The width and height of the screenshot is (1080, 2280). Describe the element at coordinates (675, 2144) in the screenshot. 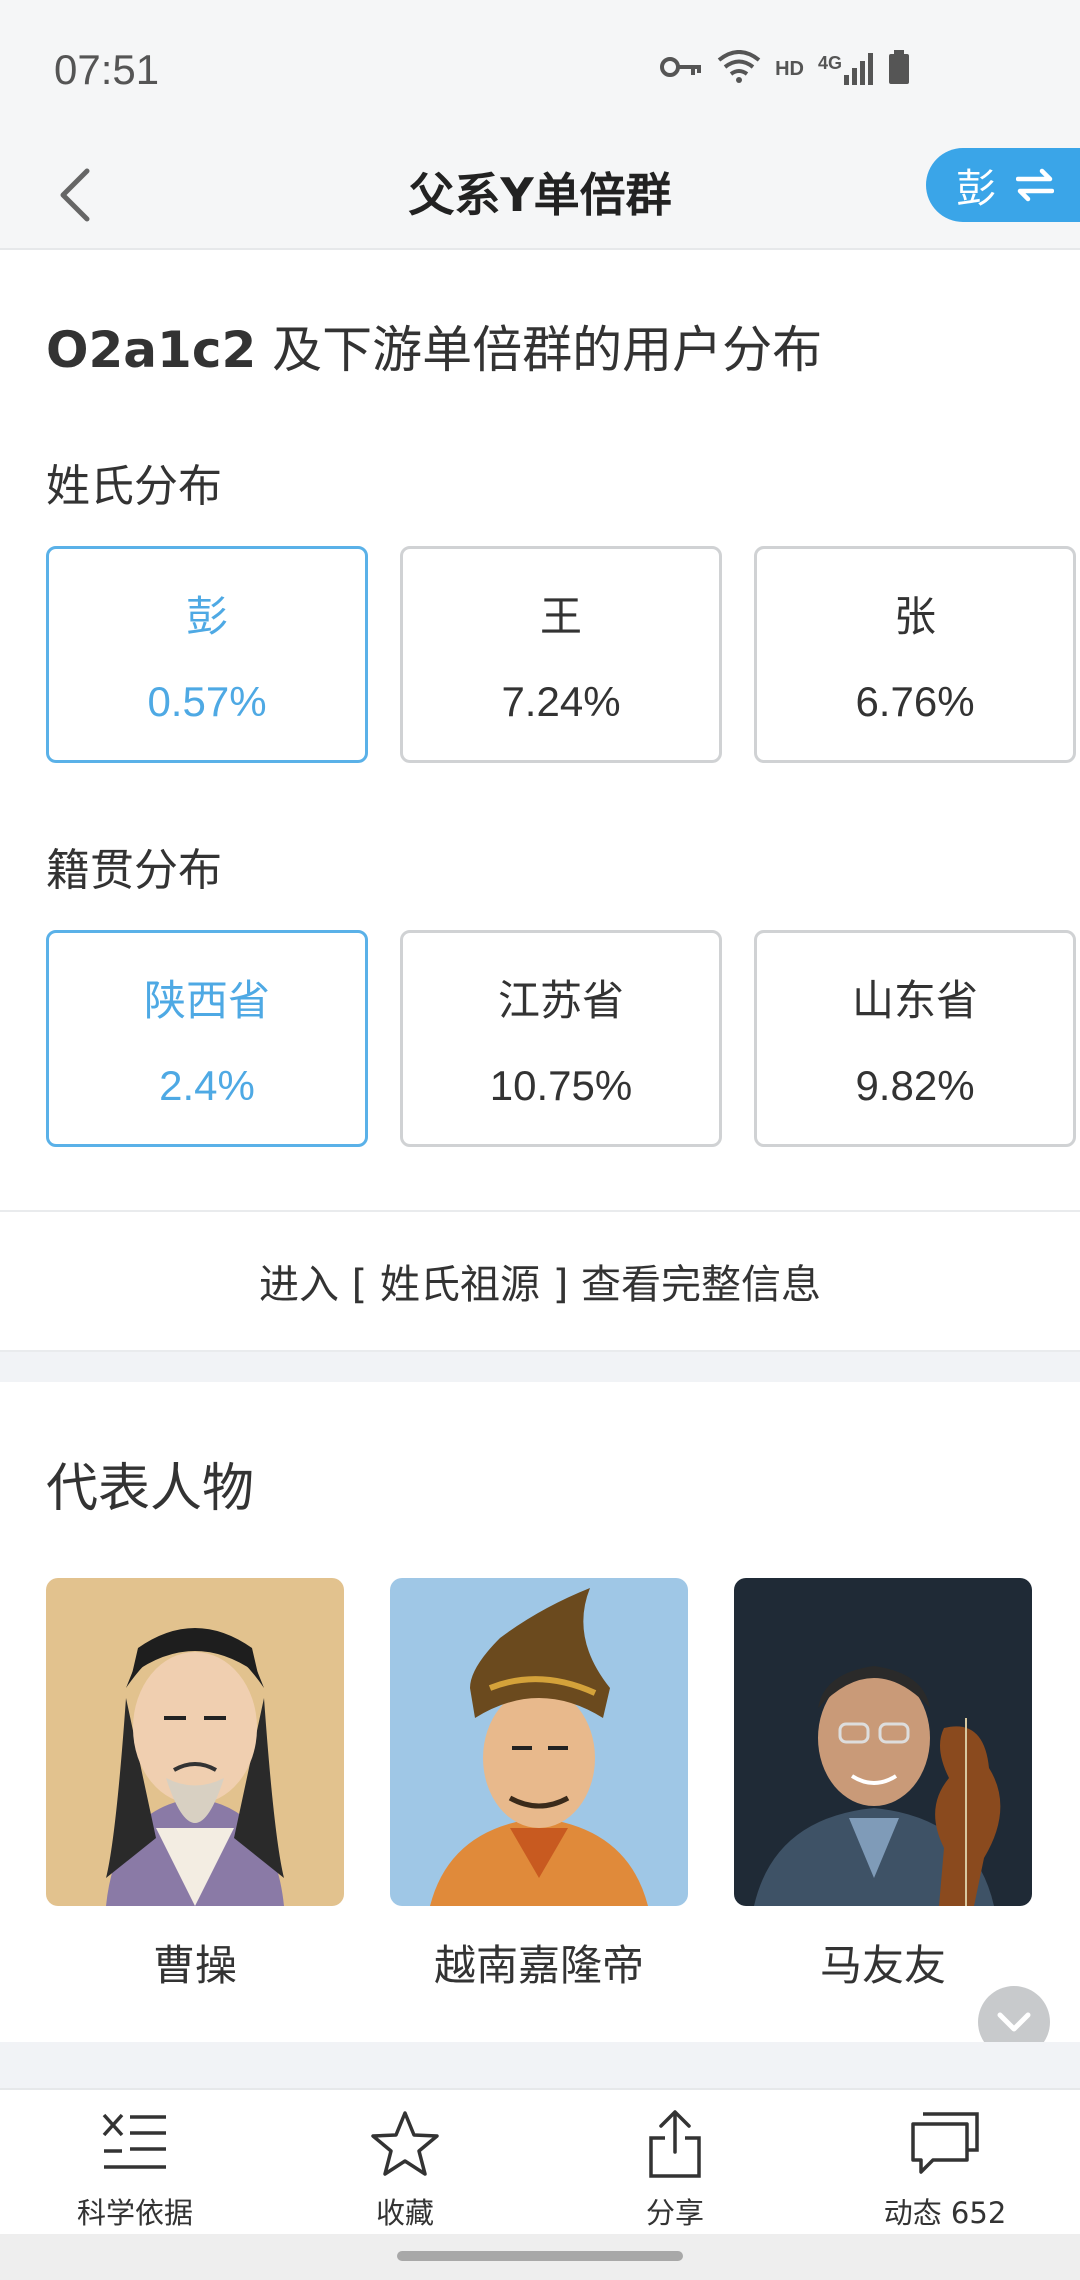

I see `share-icon` at that location.